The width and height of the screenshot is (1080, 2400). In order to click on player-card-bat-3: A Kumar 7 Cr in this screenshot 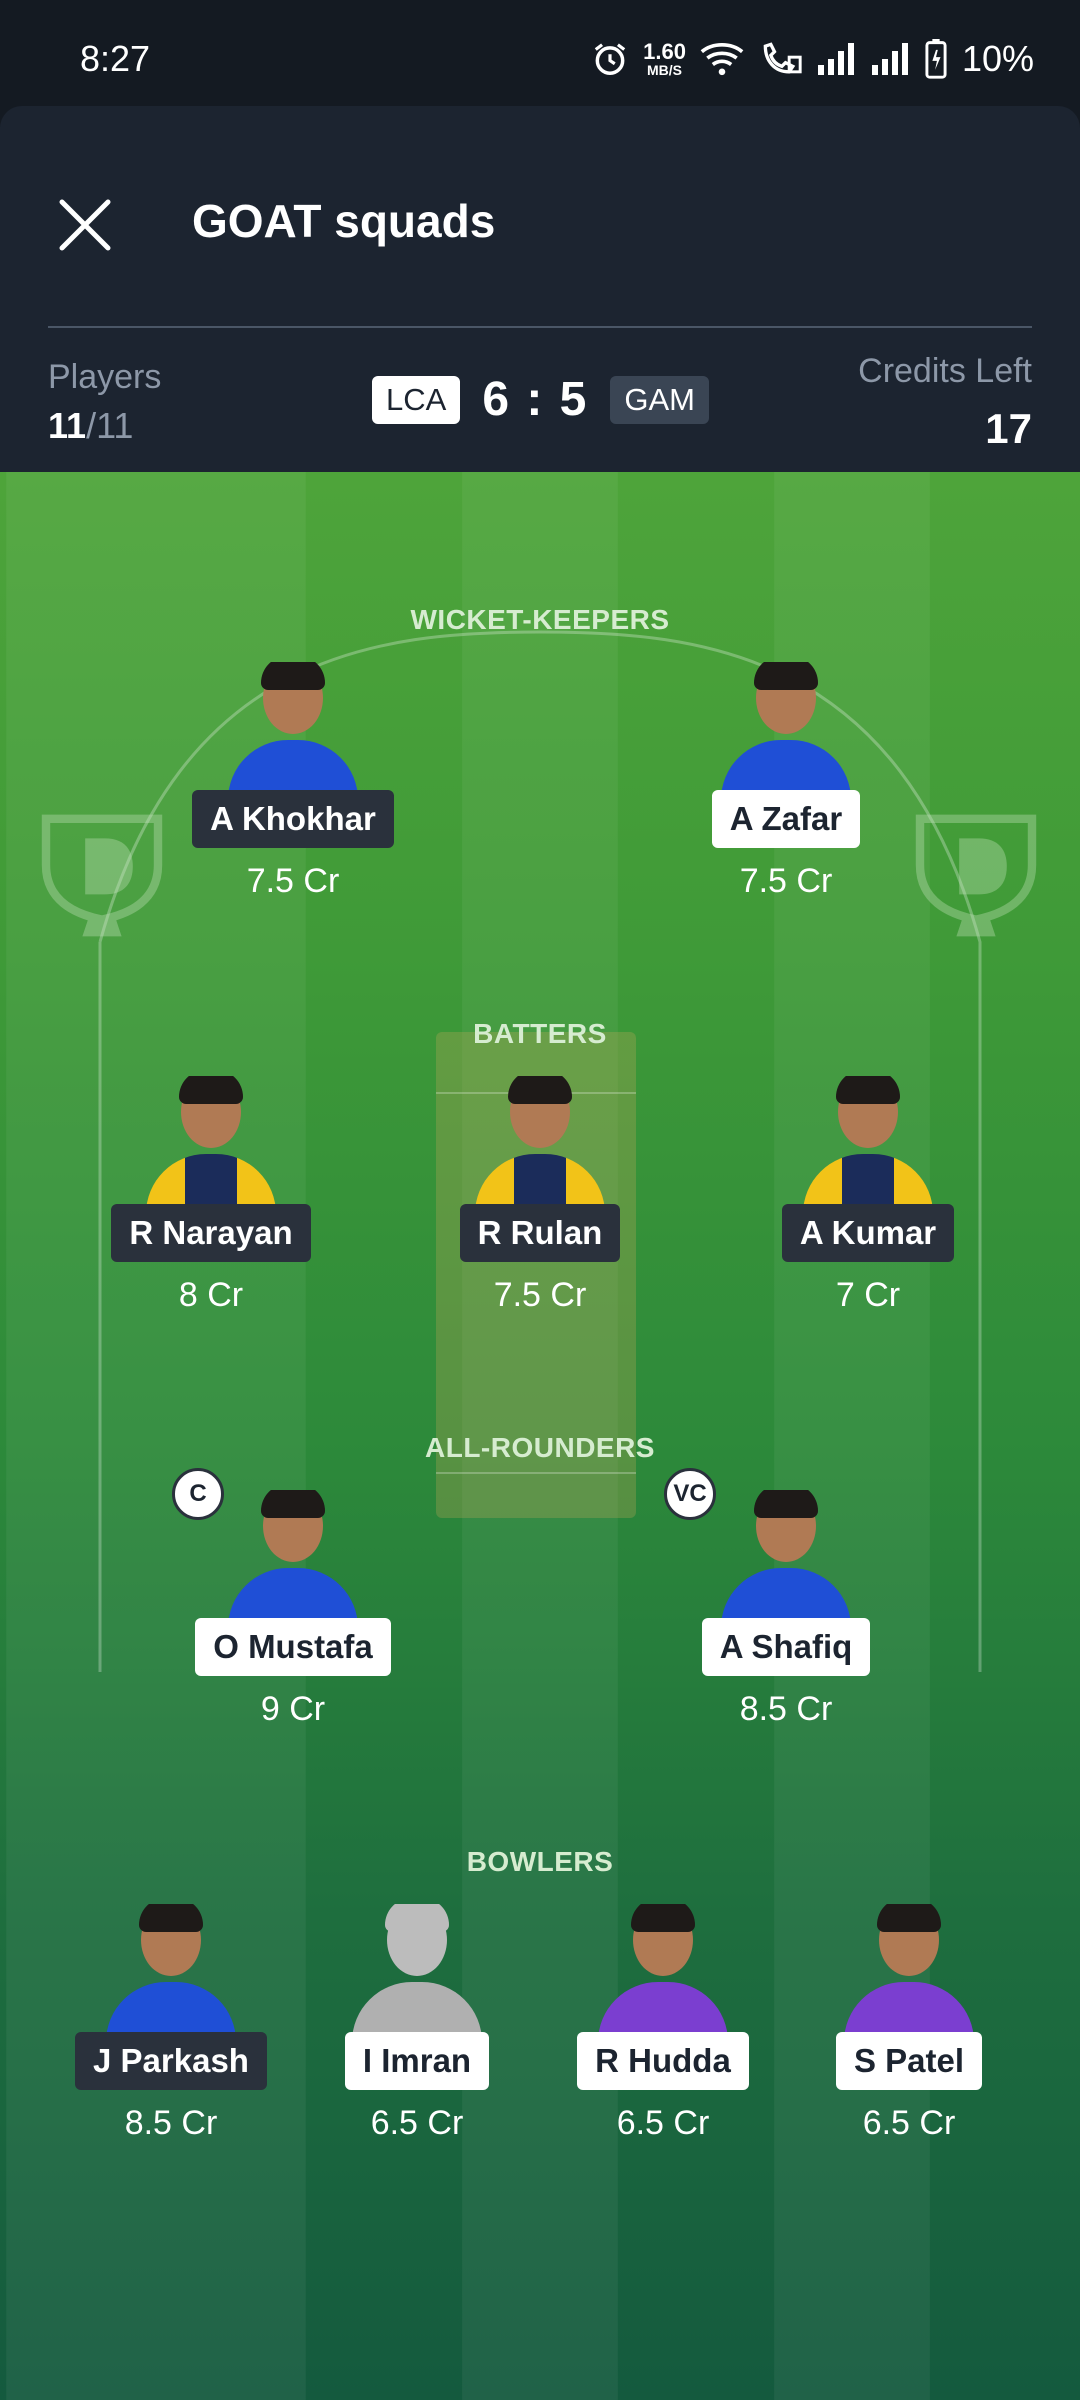, I will do `click(868, 1195)`.